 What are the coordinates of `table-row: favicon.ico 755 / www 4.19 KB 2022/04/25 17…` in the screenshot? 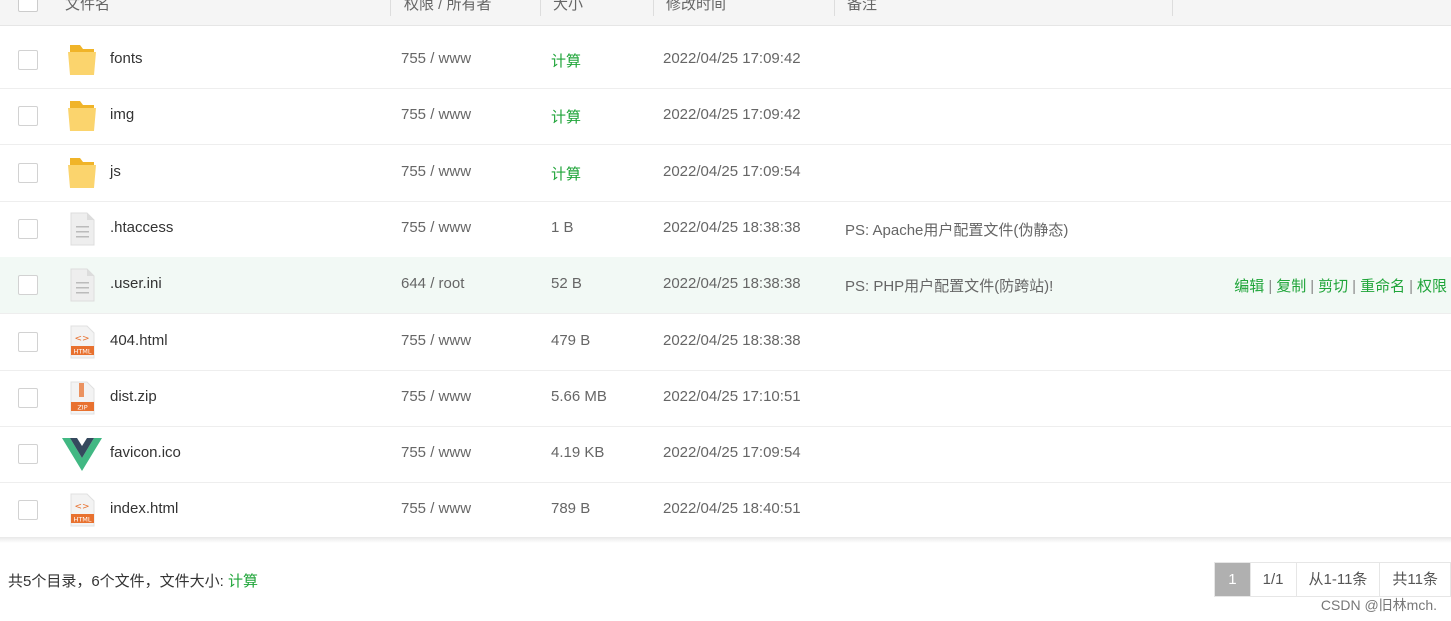 It's located at (725, 455).